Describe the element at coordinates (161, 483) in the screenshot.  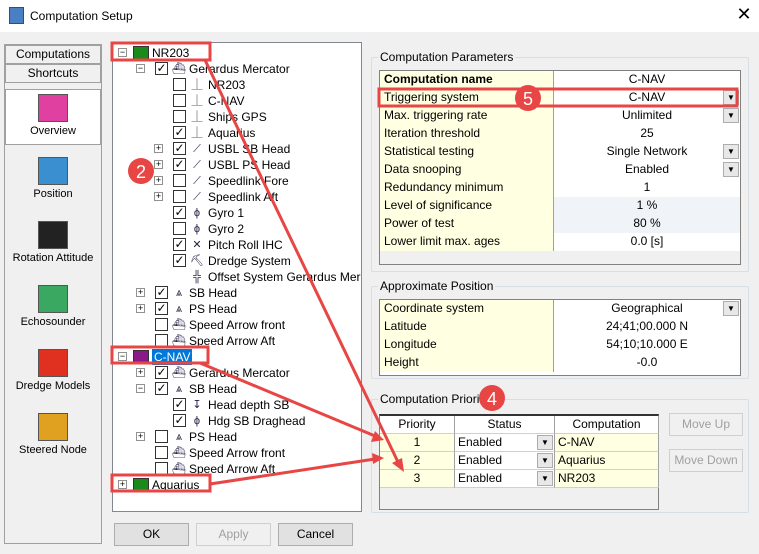
I see `annotation-box-aquarius` at that location.